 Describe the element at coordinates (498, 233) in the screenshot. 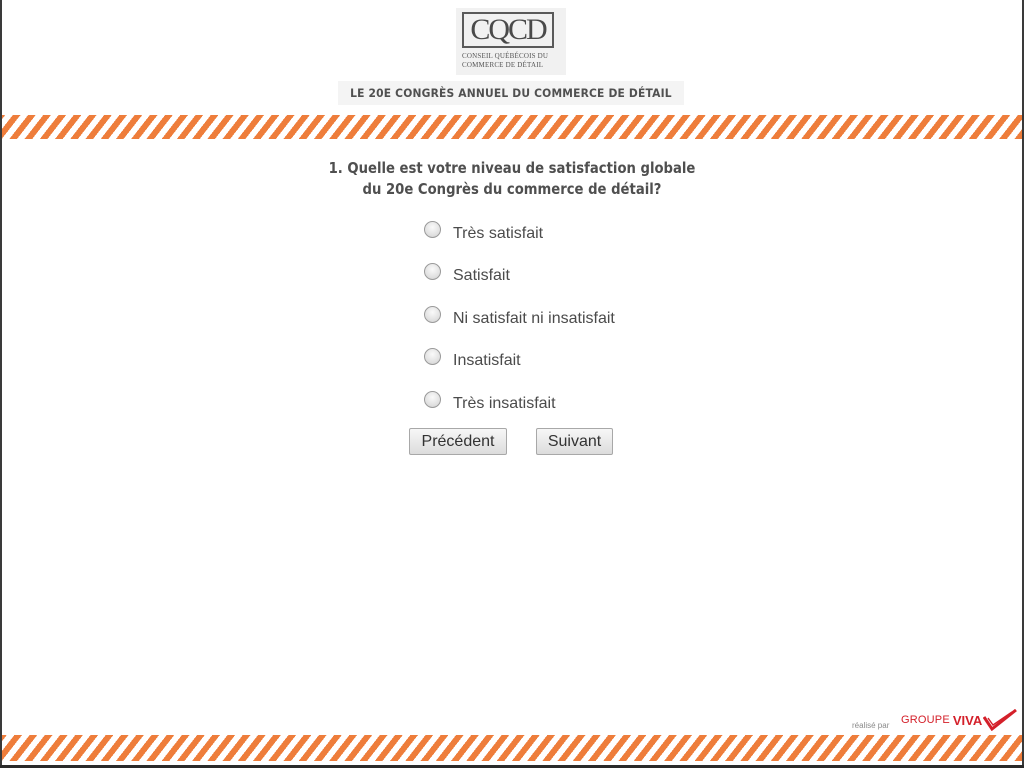

I see `option-label: Très satisfait` at that location.